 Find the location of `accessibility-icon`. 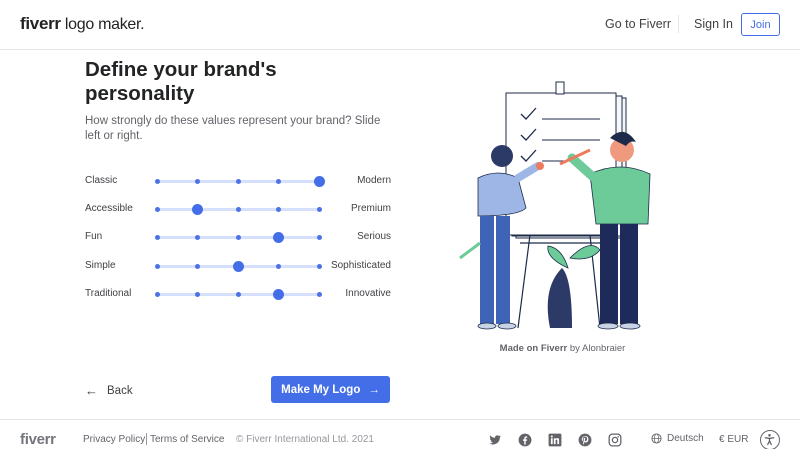

accessibility-icon is located at coordinates (770, 439).